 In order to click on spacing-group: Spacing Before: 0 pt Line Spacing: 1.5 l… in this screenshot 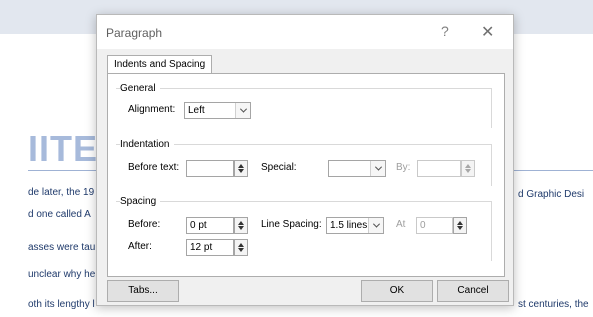, I will do `click(304, 228)`.